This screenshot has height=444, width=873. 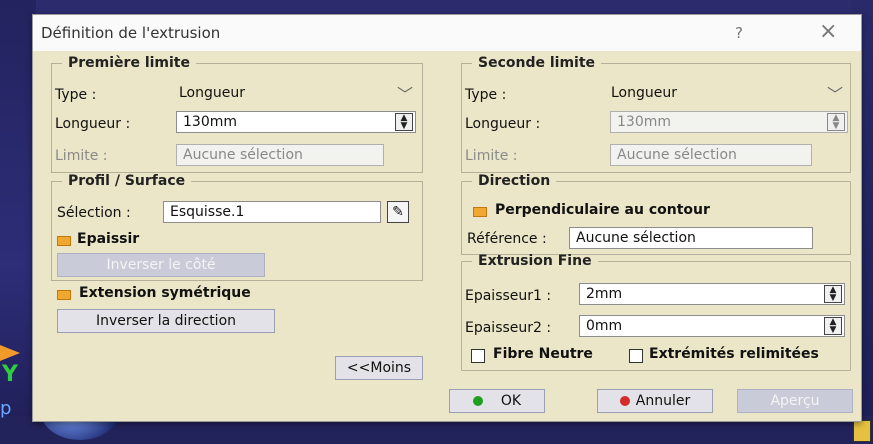 I want to click on selection-field-value: Esquisse.1, so click(x=207, y=212).